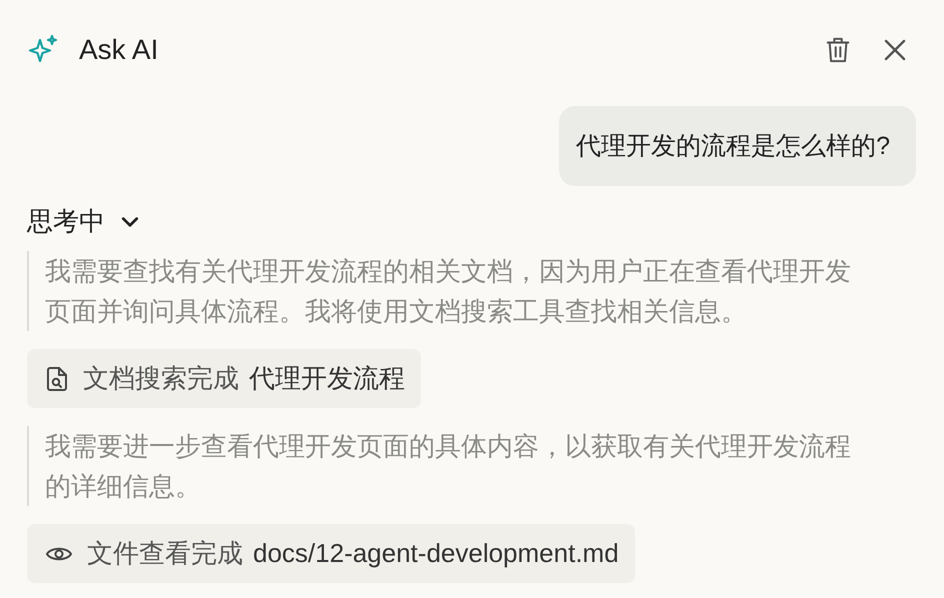 The image size is (944, 598). What do you see at coordinates (448, 291) in the screenshot?
I see `thought-text: 我需要查找有关代理开发流程的相关文档，因为用户正在查看代理开发页面并询问具体流程。我将使用文档搜索工具查找相关信息。` at bounding box center [448, 291].